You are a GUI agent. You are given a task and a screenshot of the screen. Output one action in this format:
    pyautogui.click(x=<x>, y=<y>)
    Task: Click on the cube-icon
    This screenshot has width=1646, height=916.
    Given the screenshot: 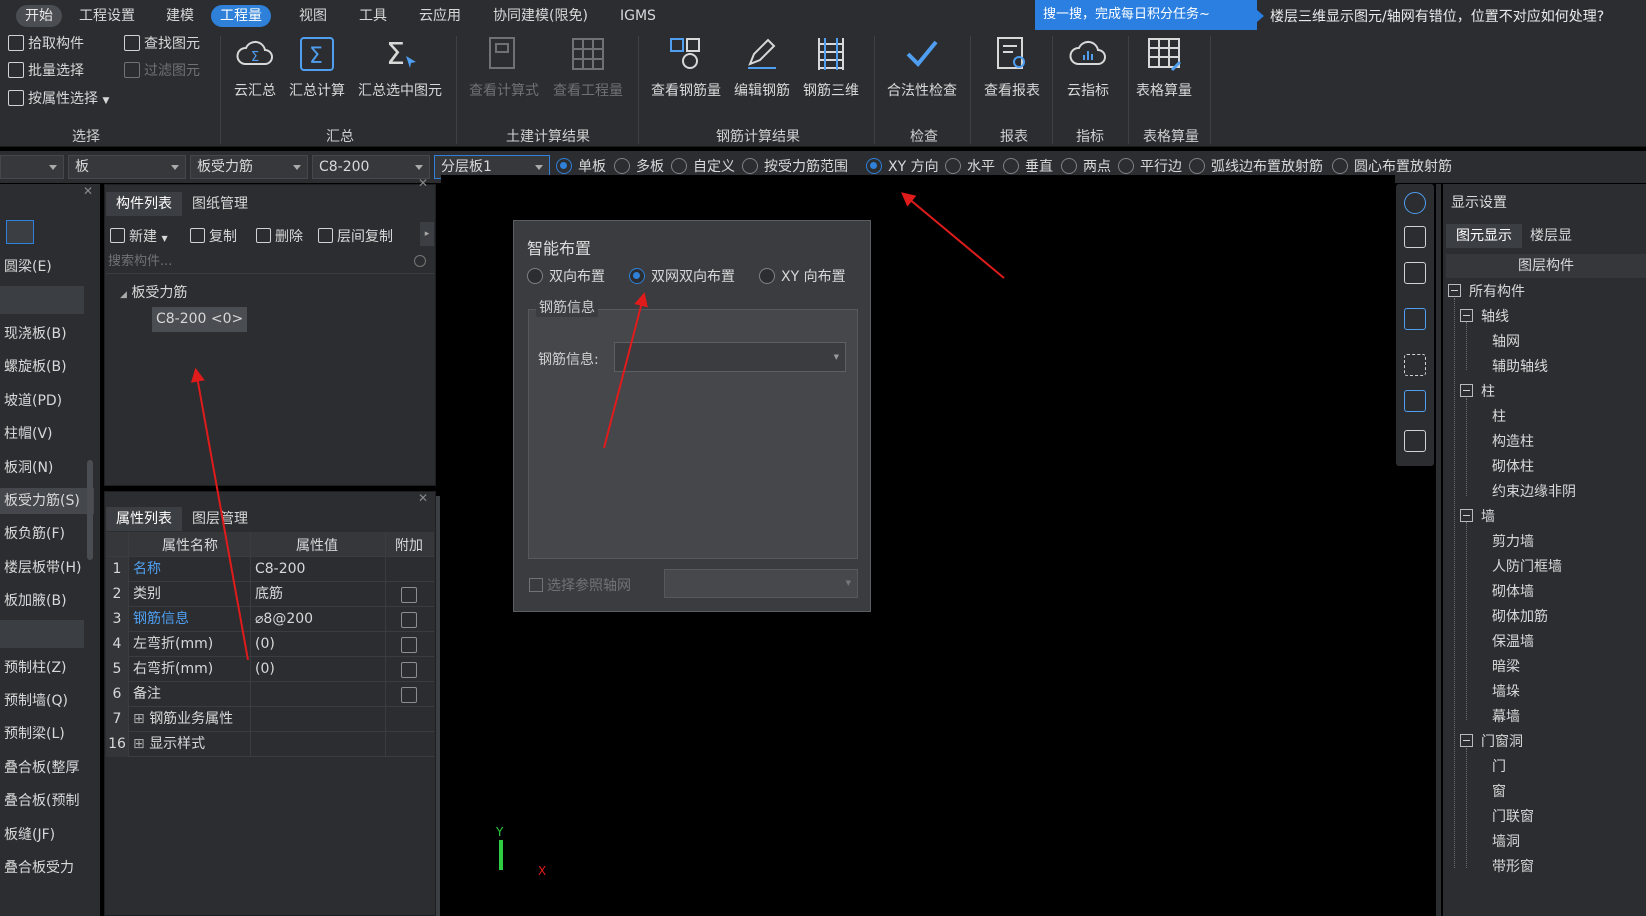 What is the action you would take?
    pyautogui.click(x=1415, y=273)
    